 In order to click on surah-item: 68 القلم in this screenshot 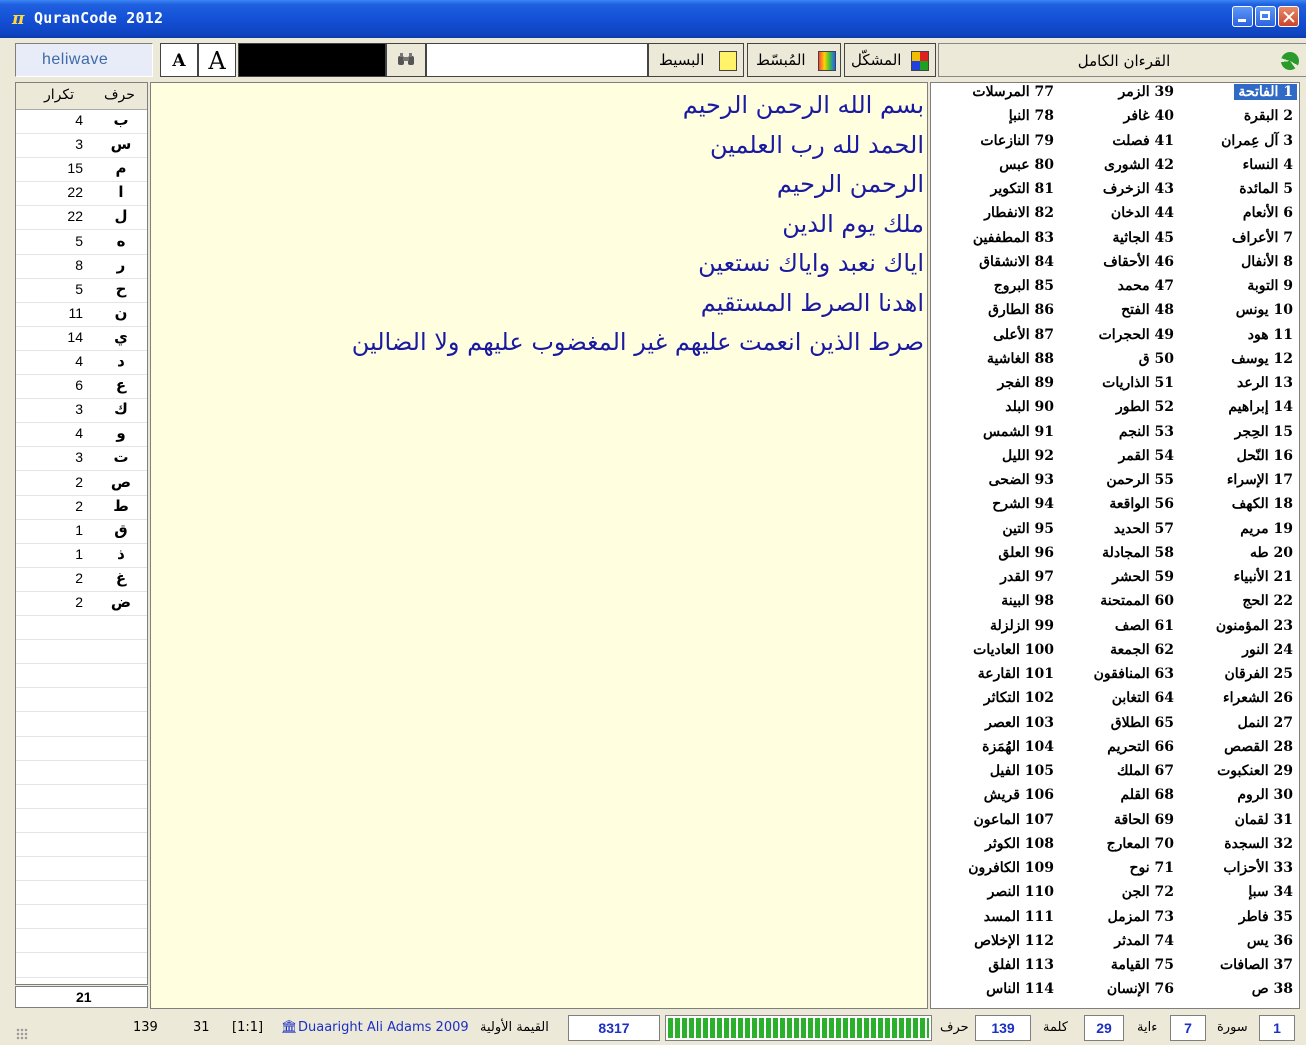, I will do `click(1120, 799)`.